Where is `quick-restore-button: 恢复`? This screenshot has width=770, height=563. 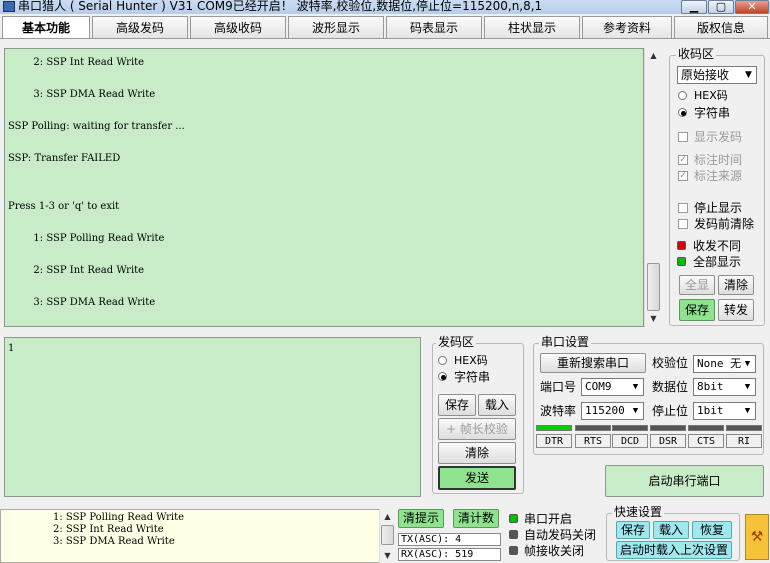 quick-restore-button: 恢复 is located at coordinates (712, 530).